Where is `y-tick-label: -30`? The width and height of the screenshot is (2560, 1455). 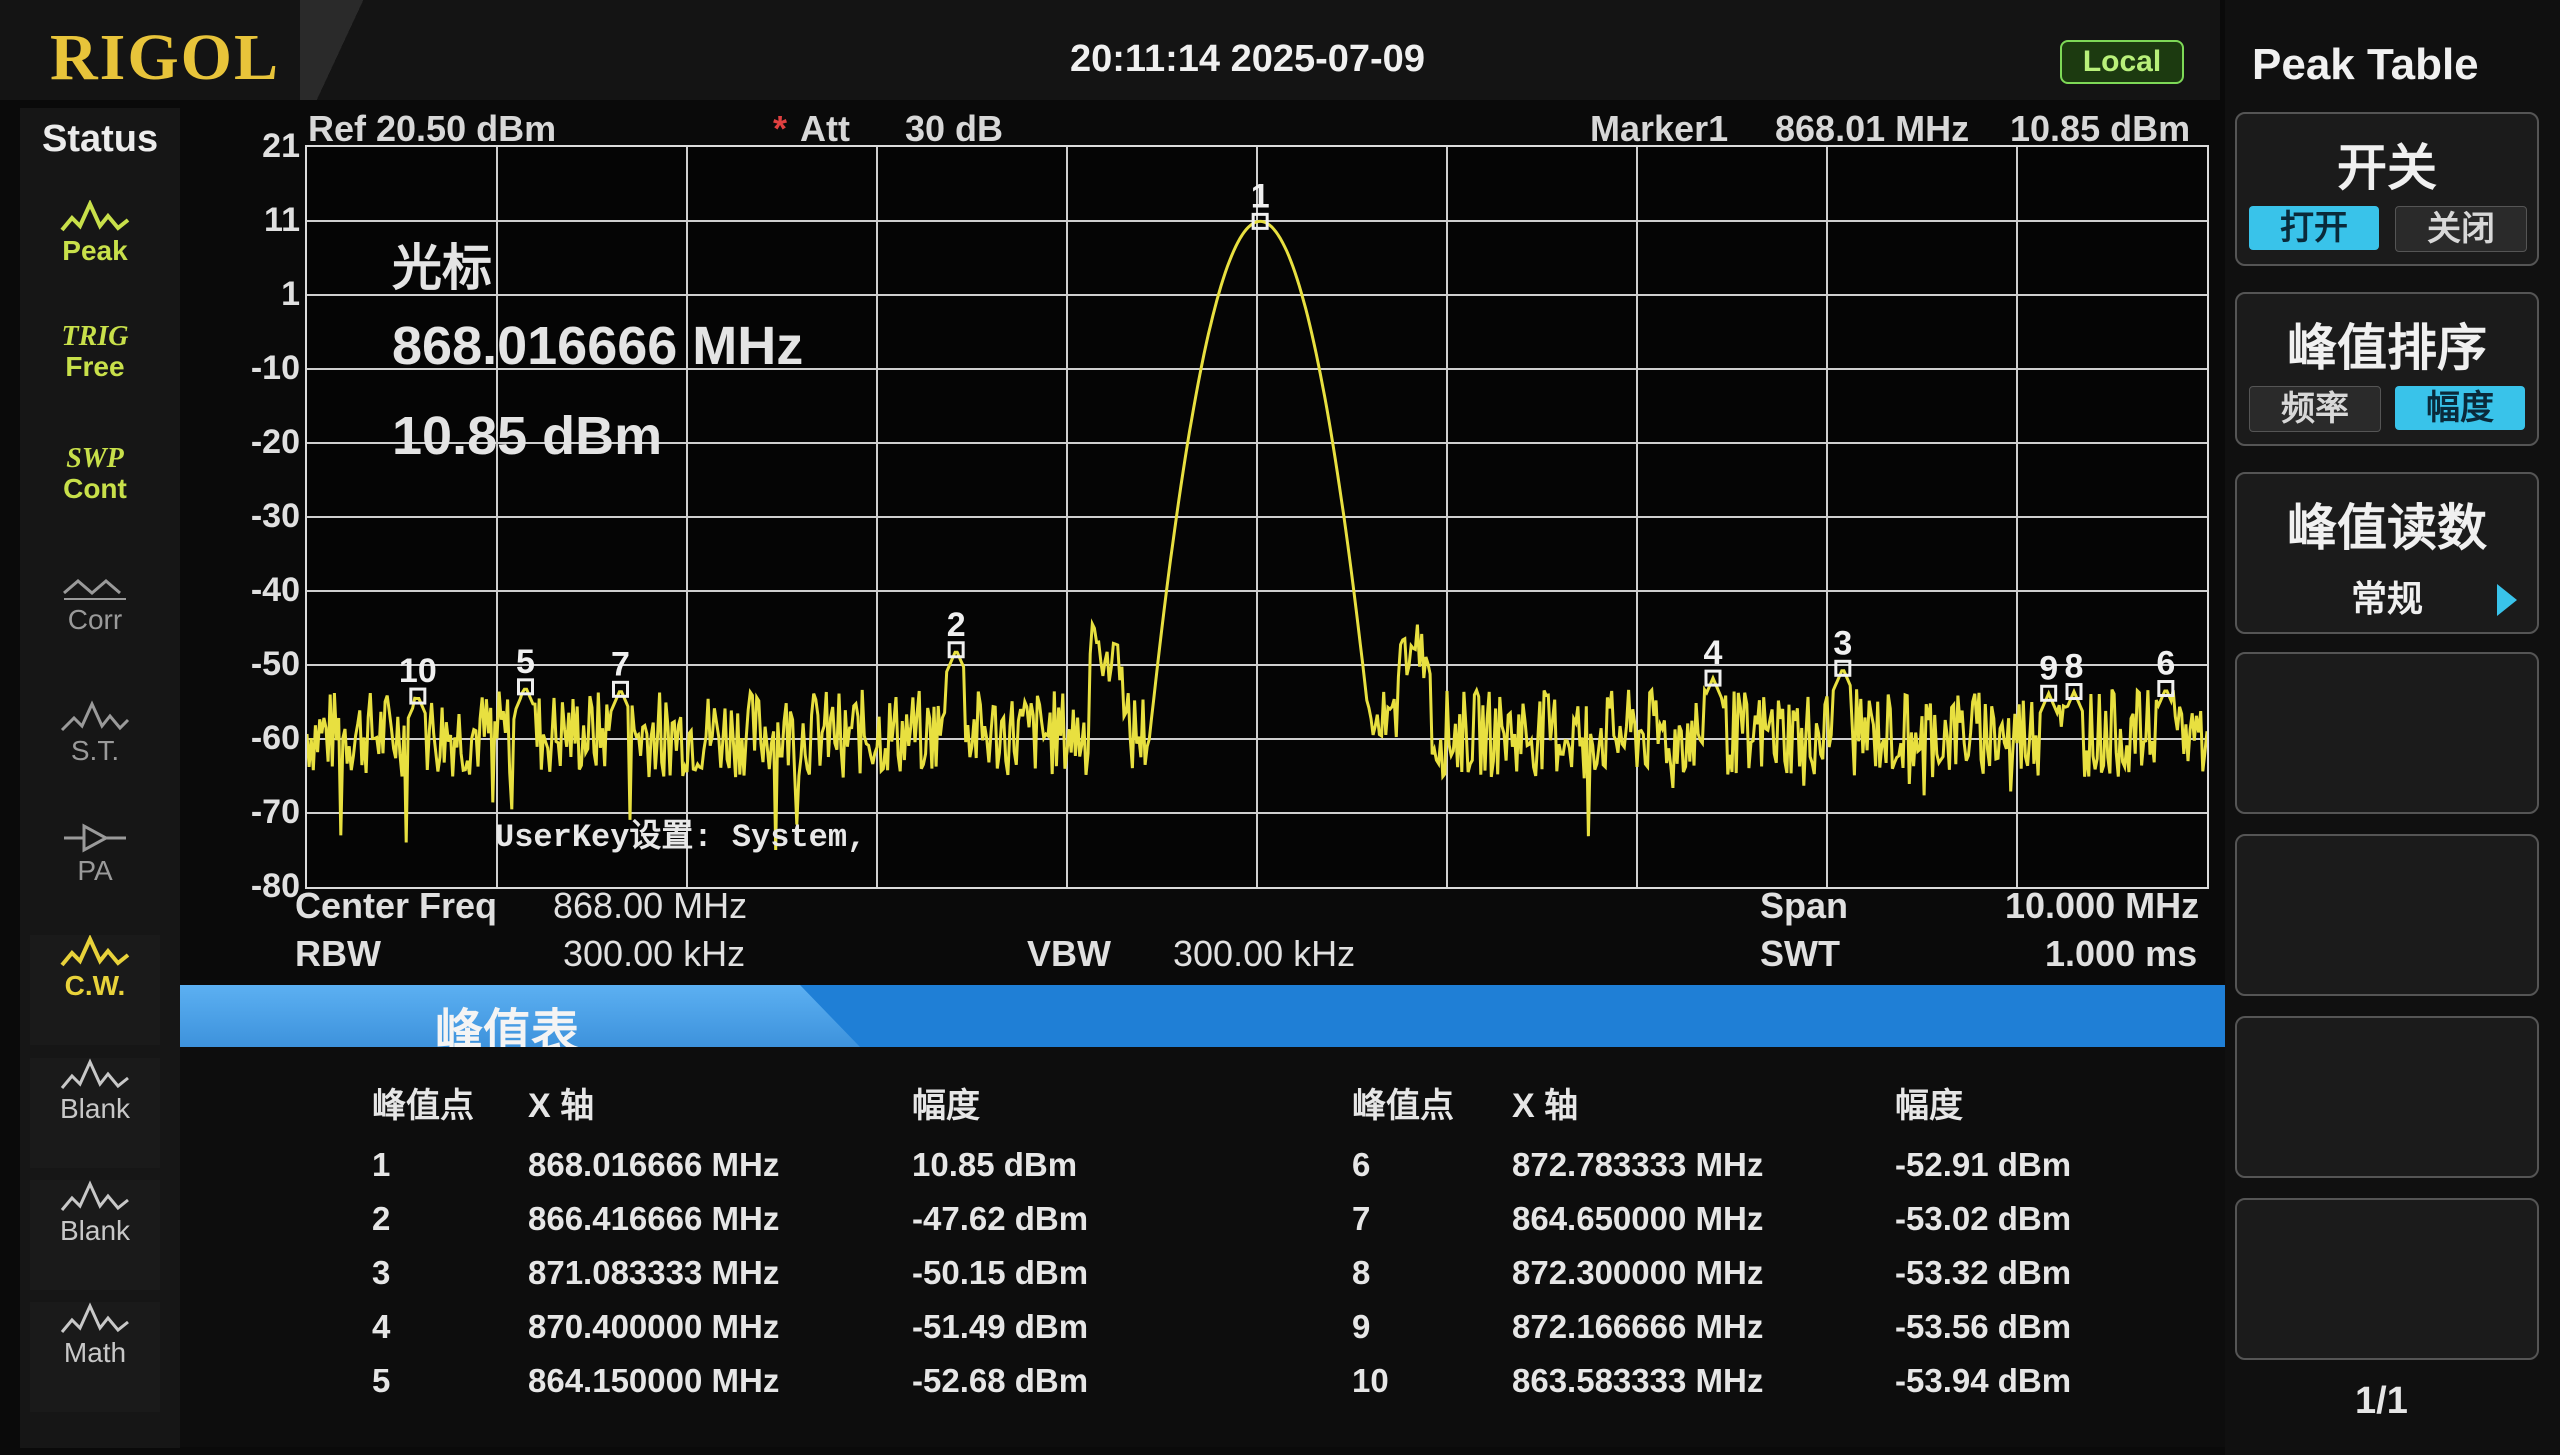
y-tick-label: -30 is located at coordinates (275, 516).